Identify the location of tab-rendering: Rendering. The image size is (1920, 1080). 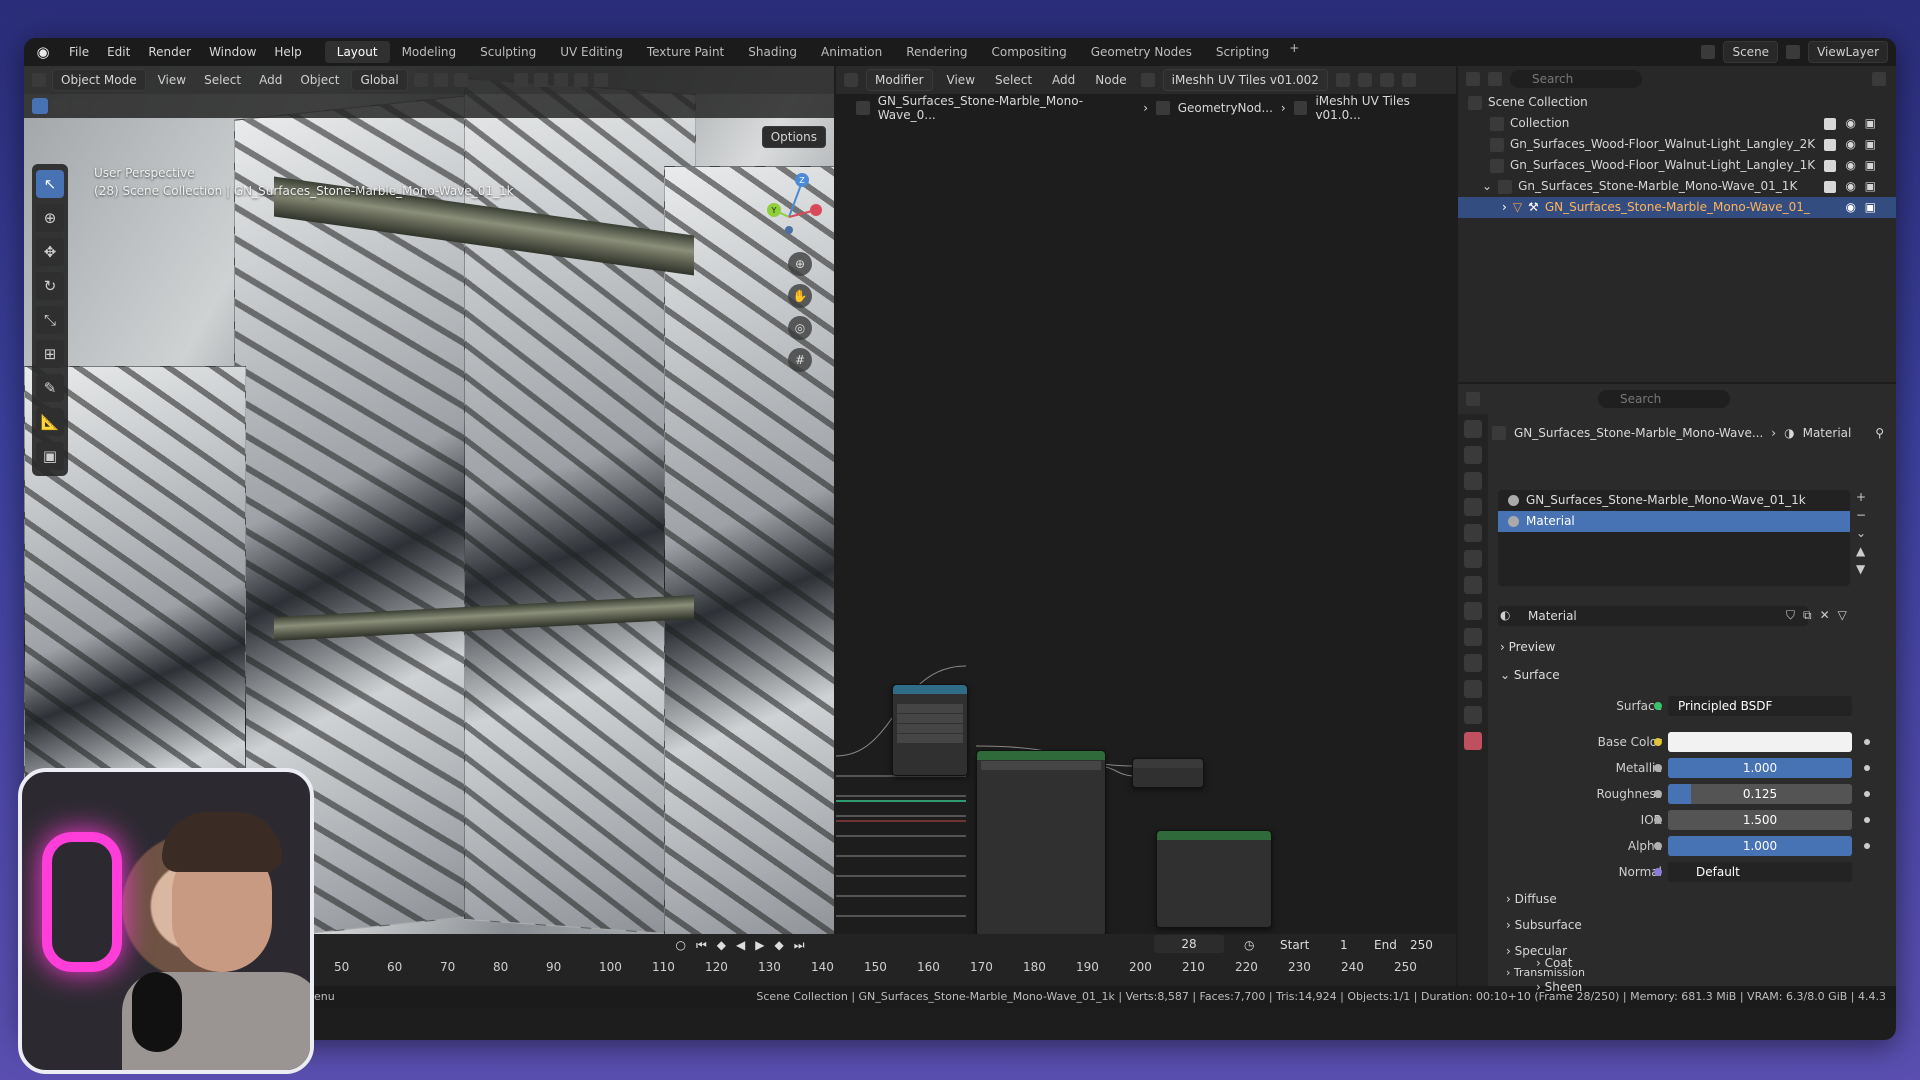
(936, 52).